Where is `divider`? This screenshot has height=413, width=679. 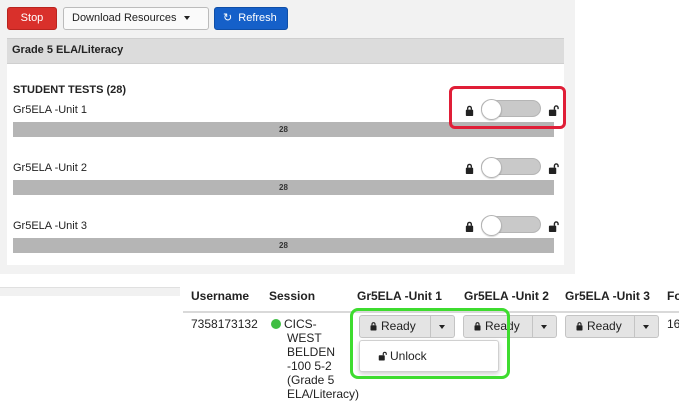 divider is located at coordinates (90, 291).